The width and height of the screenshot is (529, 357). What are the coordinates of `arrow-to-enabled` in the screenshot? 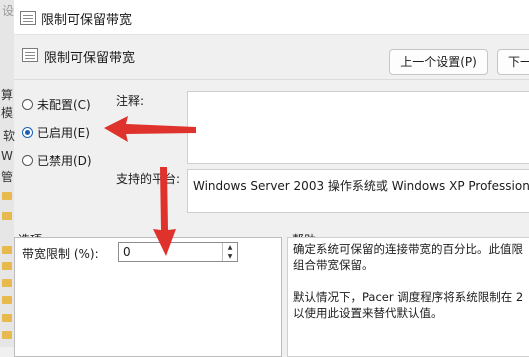 It's located at (150, 129).